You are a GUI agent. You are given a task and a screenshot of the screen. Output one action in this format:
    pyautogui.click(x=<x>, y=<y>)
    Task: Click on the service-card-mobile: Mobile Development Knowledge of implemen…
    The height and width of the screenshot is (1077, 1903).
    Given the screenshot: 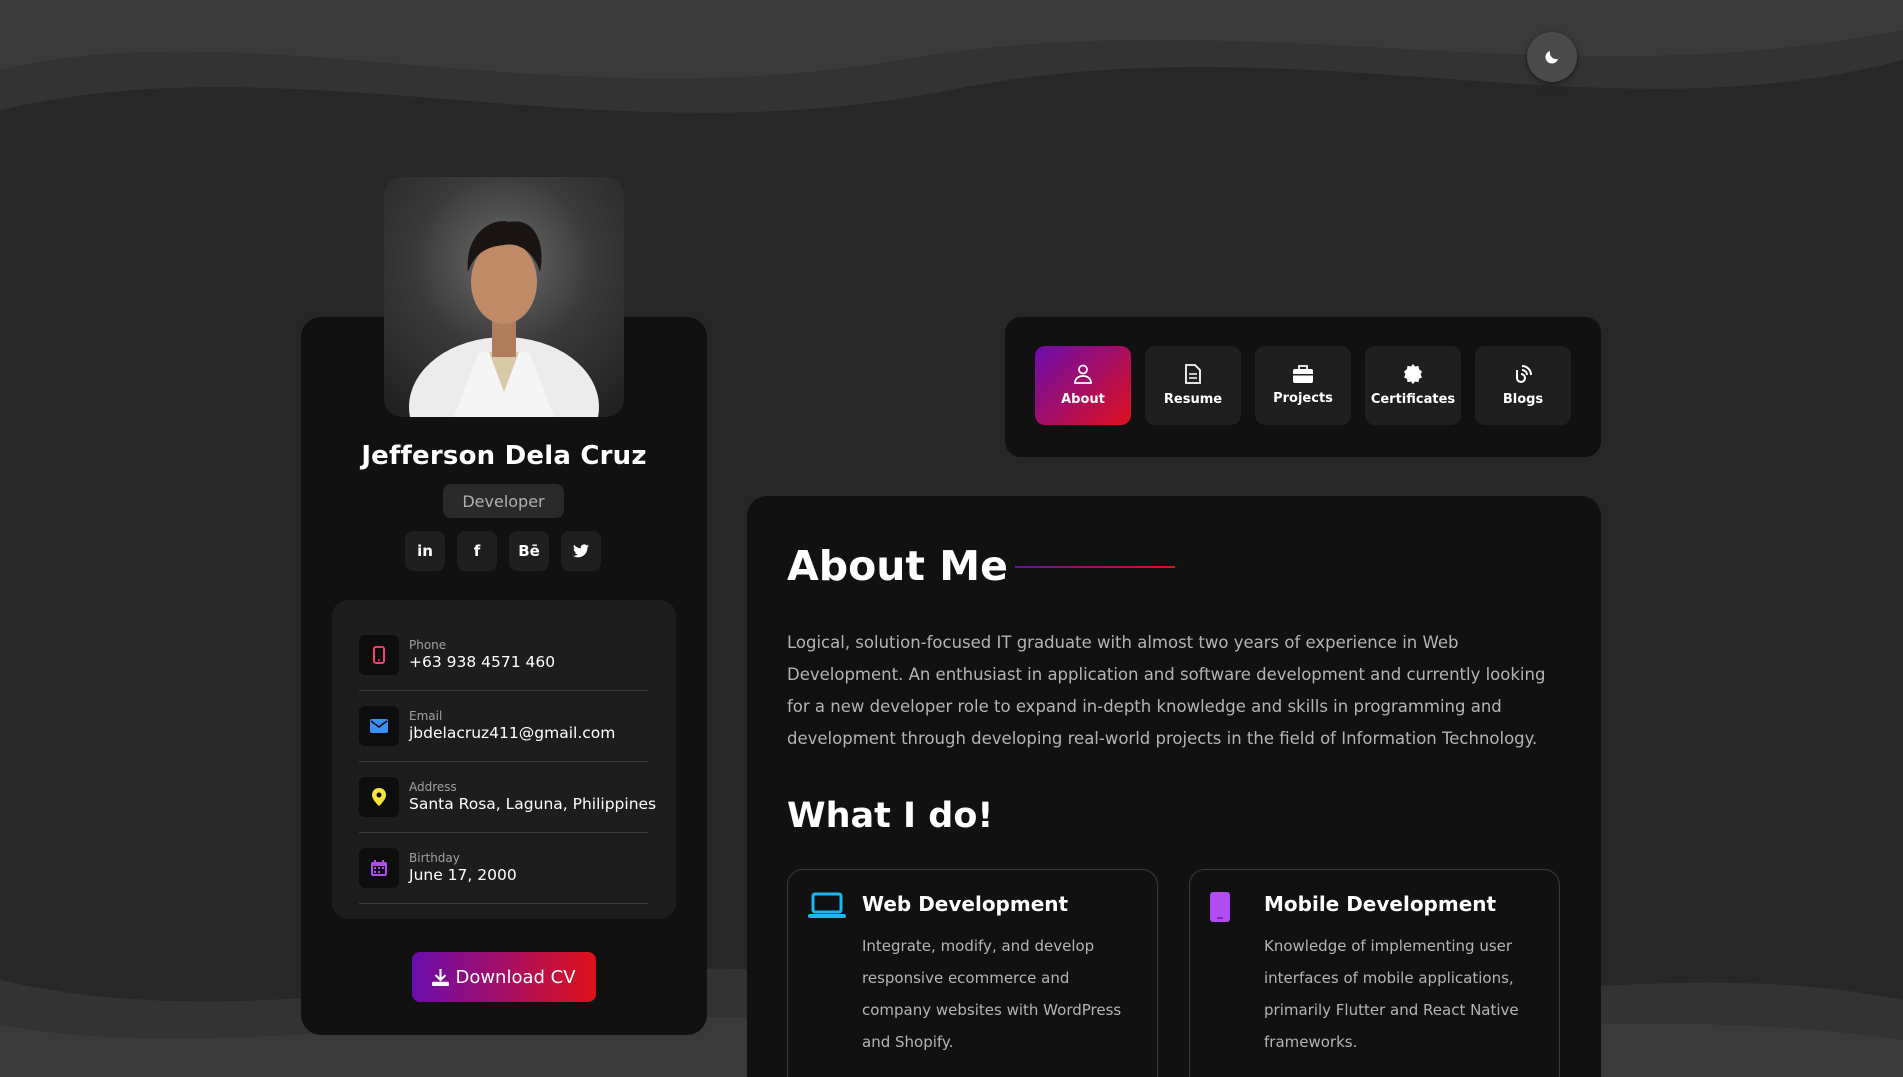 What is the action you would take?
    pyautogui.click(x=1374, y=973)
    